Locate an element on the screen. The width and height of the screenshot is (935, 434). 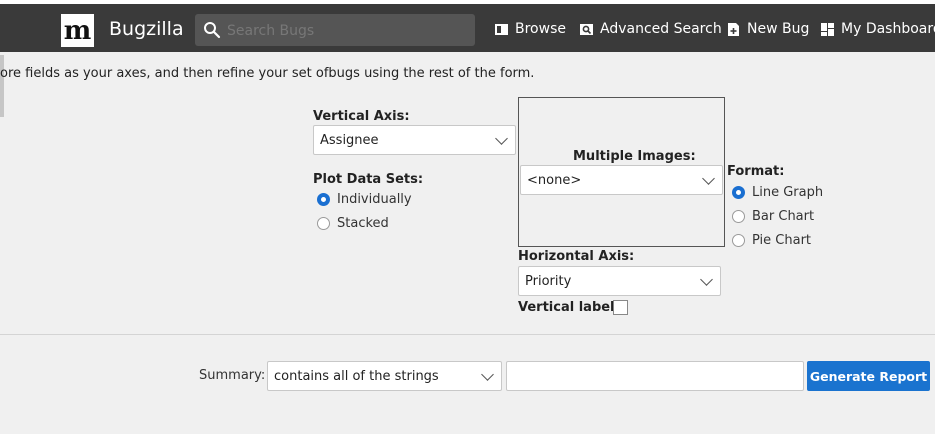
vertical-axis-select: Assignee is located at coordinates (414, 140).